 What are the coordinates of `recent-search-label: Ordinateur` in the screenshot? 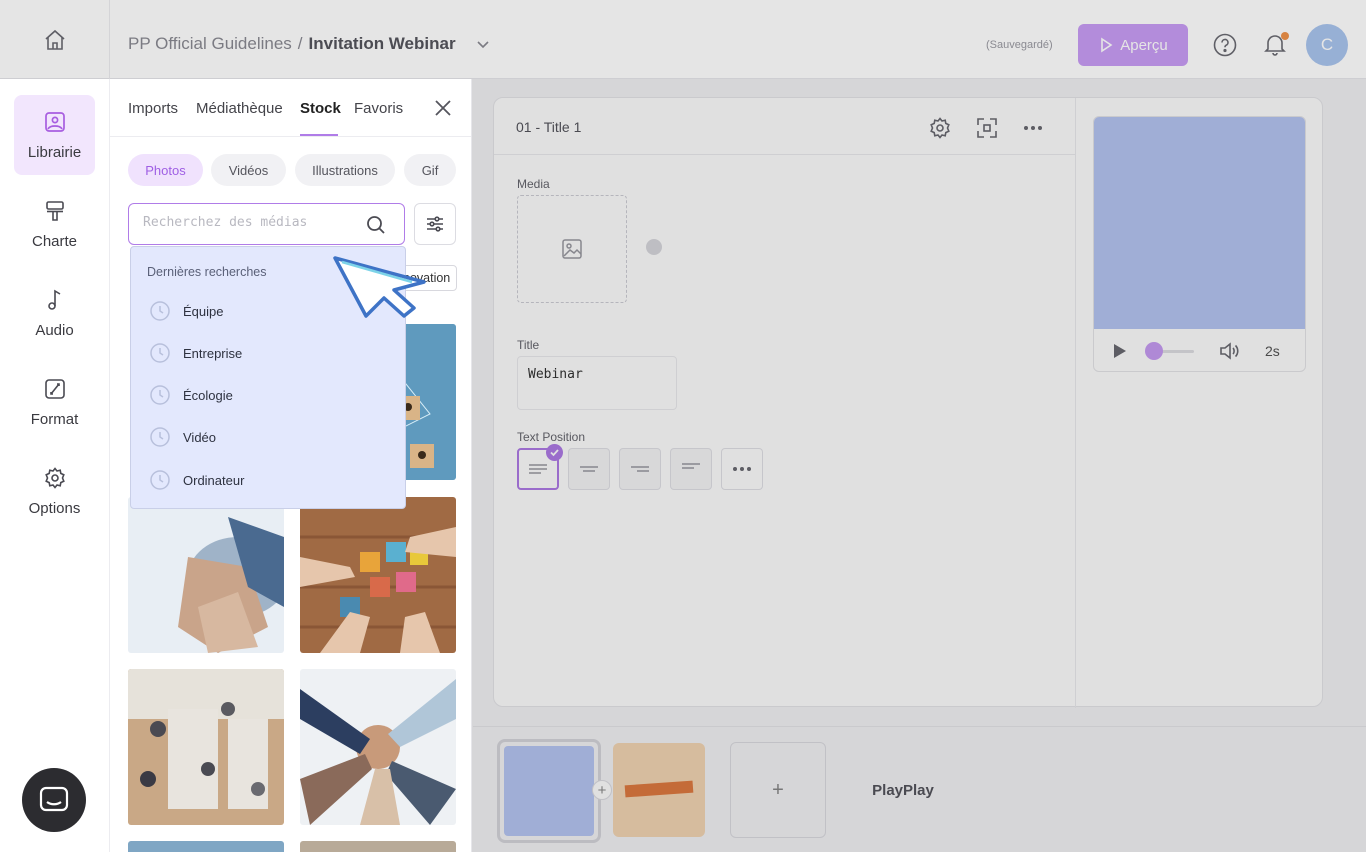 It's located at (214, 480).